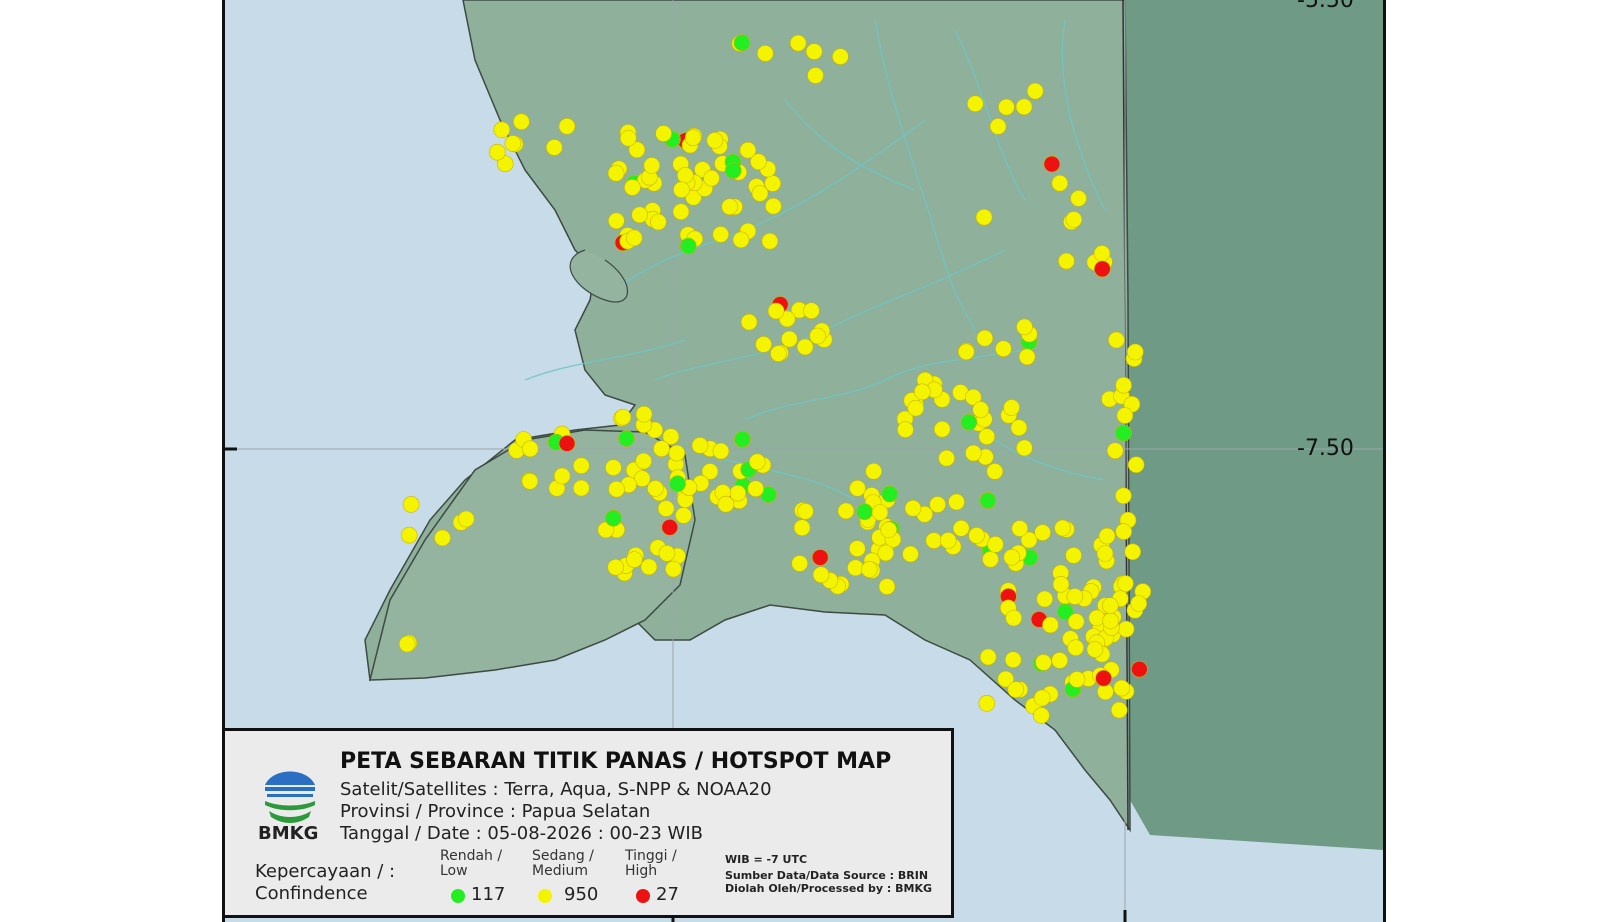 This screenshot has height=922, width=1600. What do you see at coordinates (651, 863) in the screenshot?
I see `high-category-label: Tinggi / High` at bounding box center [651, 863].